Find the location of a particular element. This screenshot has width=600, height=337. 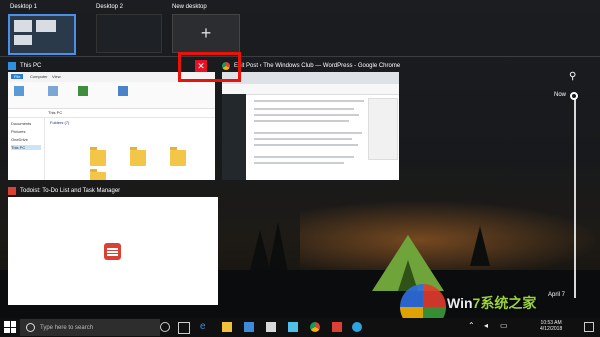

search-placeholder: Type here to search is located at coordinates (67, 327).